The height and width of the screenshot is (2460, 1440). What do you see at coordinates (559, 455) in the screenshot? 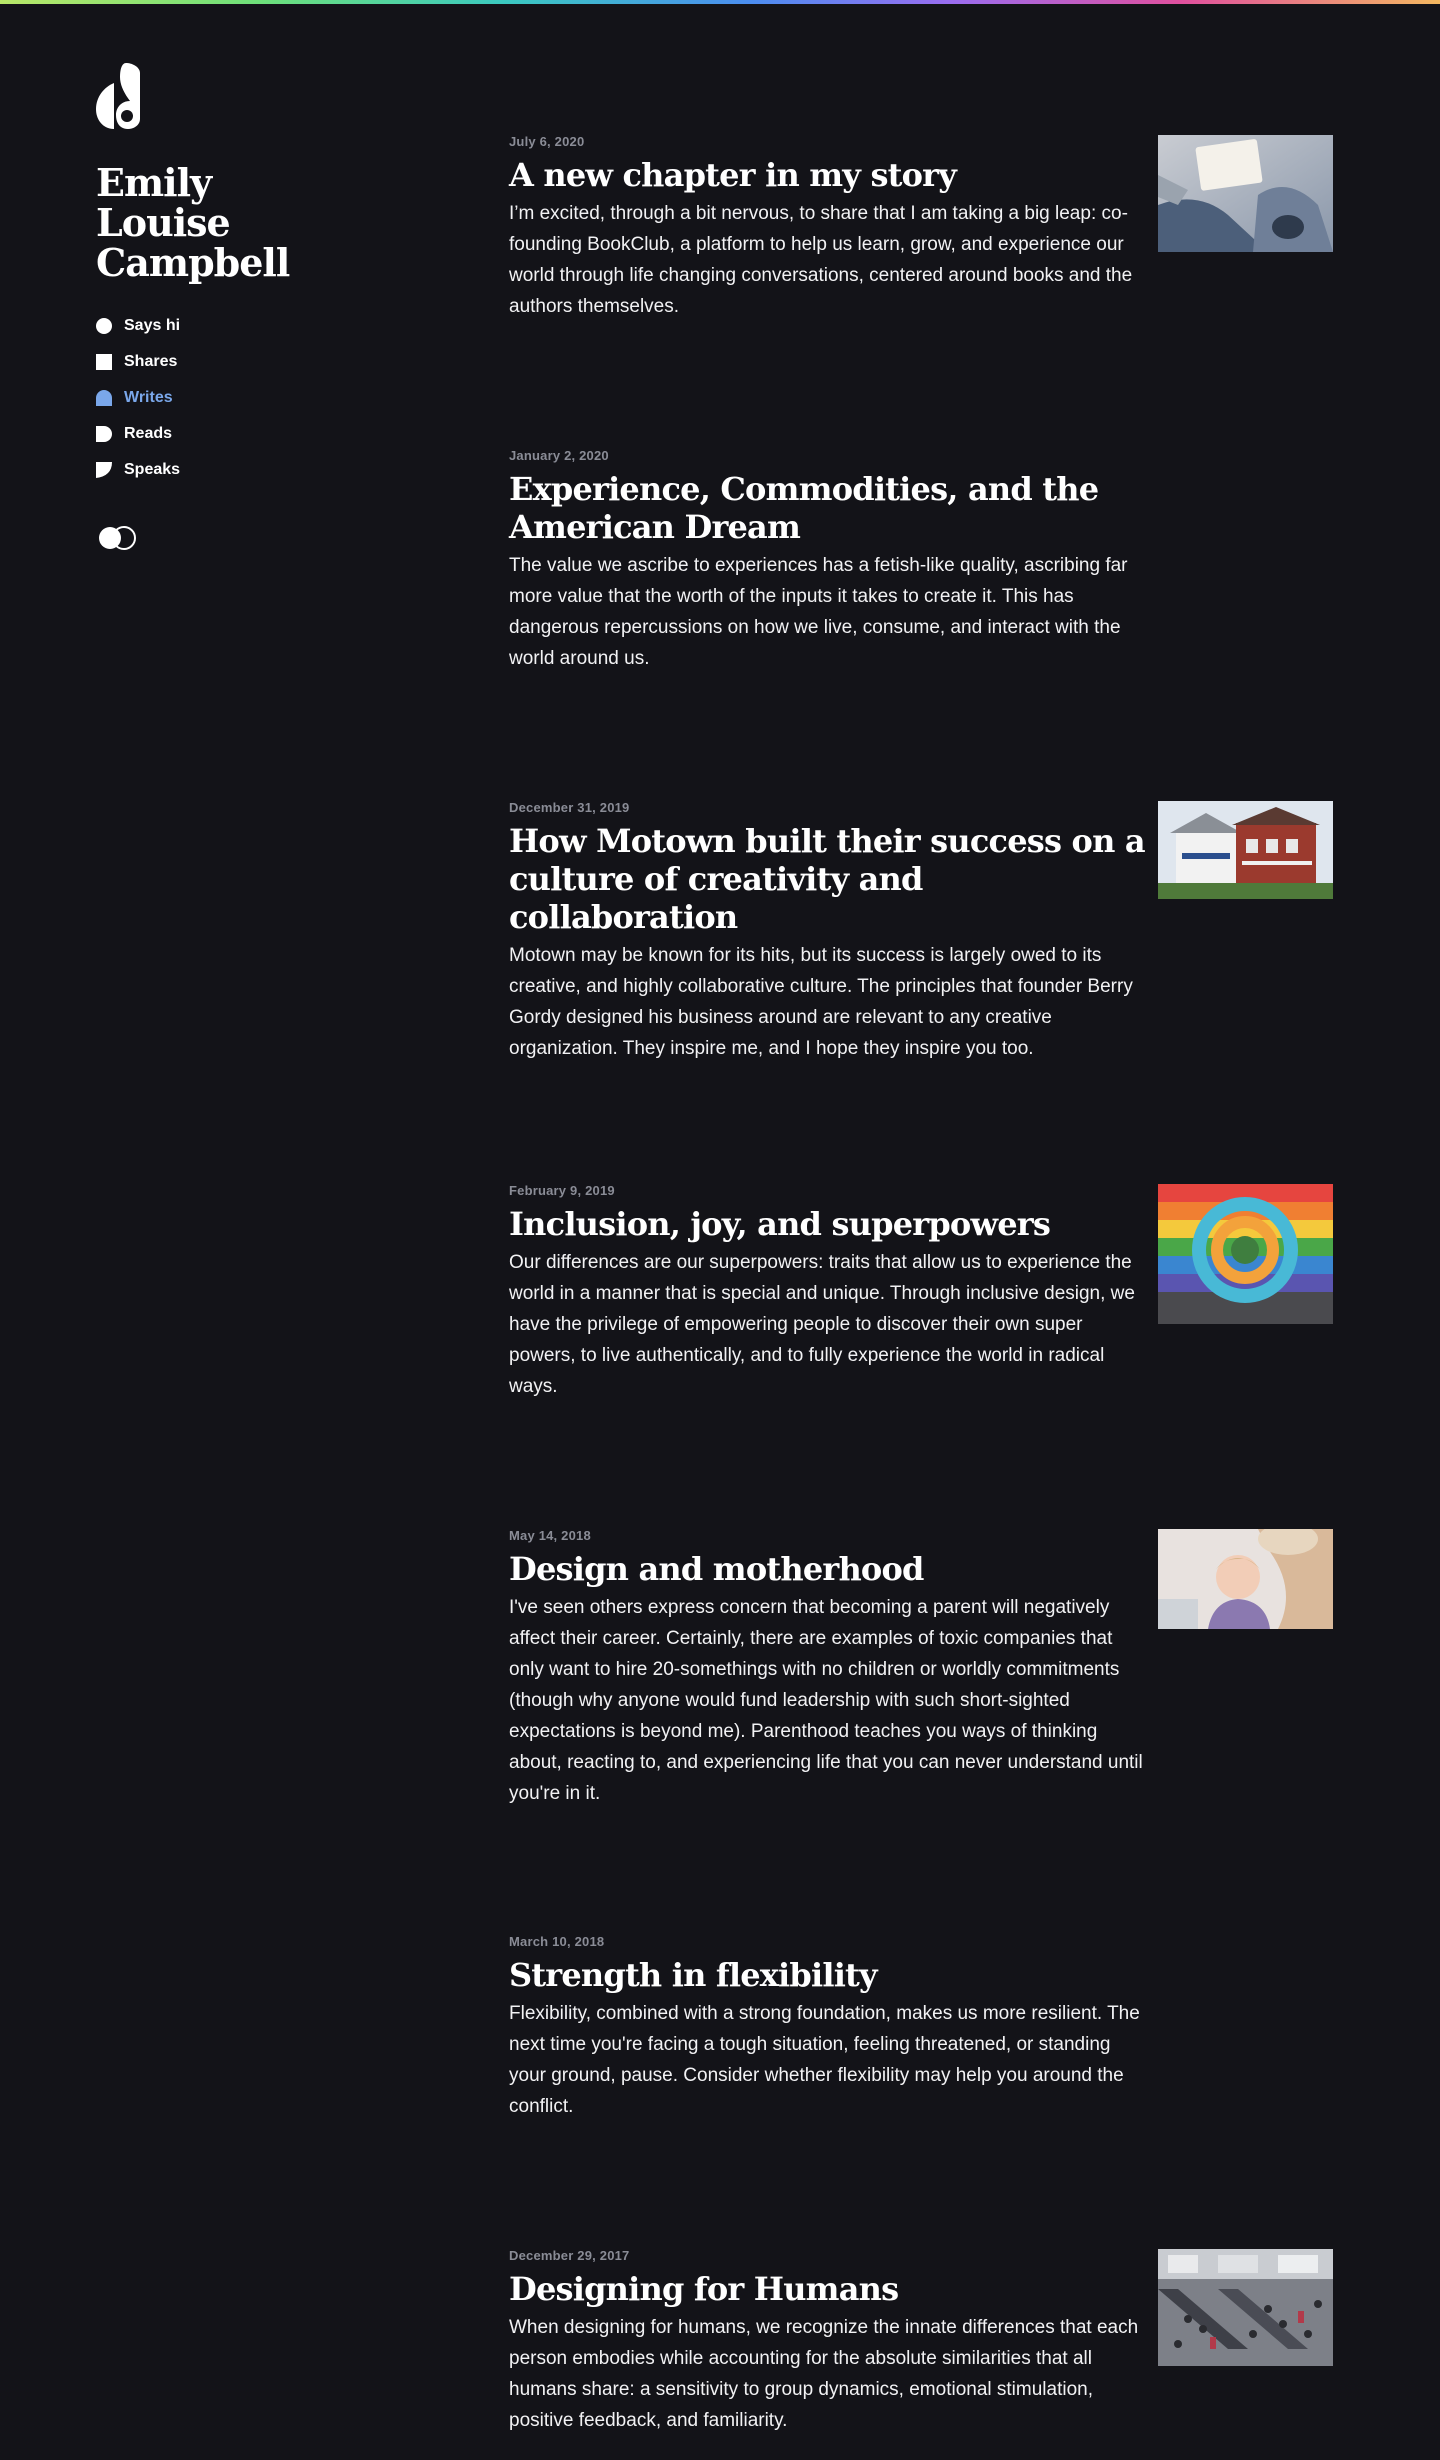
I see `post-date: January 2, 2020` at bounding box center [559, 455].